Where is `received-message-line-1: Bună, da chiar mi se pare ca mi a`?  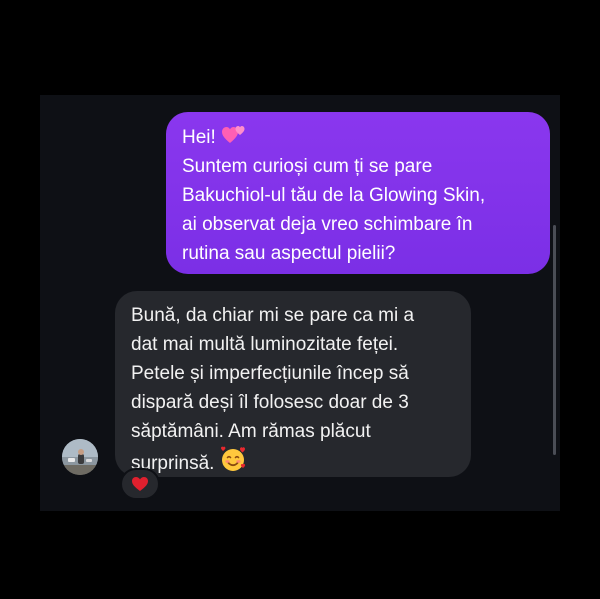
received-message-line-1: Bună, da chiar mi se pare ca mi a is located at coordinates (273, 315).